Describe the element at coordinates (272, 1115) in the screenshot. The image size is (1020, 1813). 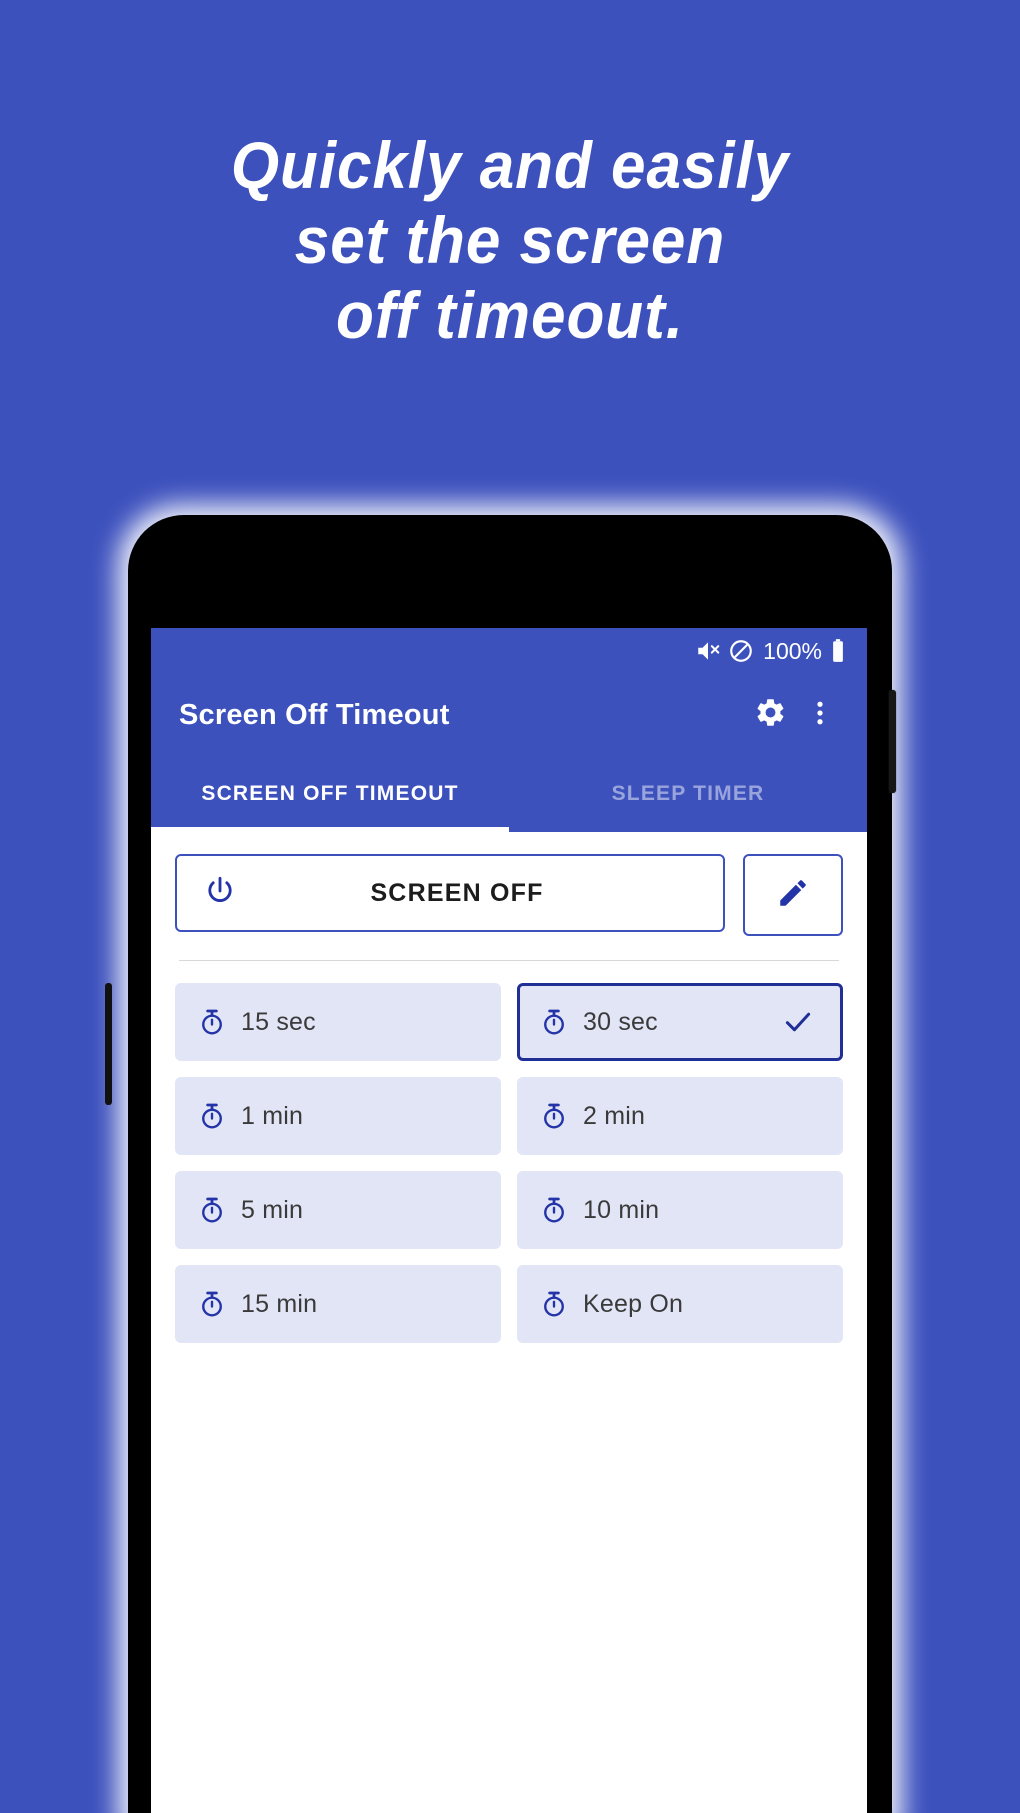
I see `timeout-tile-label: 1 min` at that location.